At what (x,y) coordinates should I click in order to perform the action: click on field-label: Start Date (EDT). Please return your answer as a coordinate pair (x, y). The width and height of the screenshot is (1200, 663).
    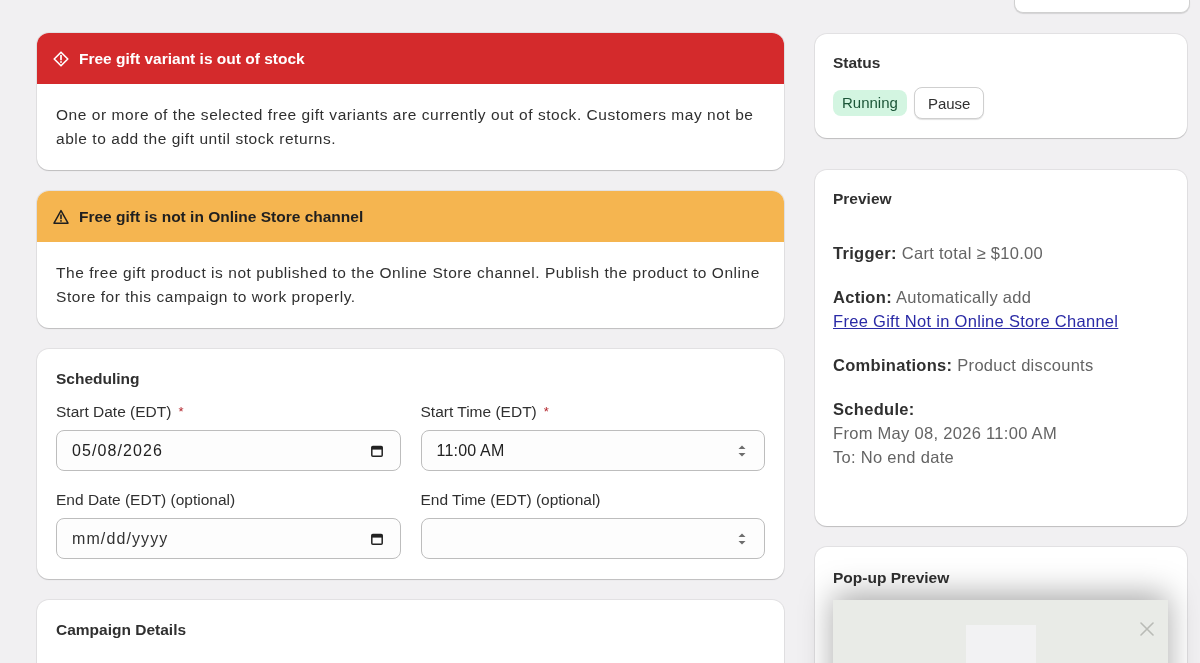
    Looking at the image, I should click on (114, 412).